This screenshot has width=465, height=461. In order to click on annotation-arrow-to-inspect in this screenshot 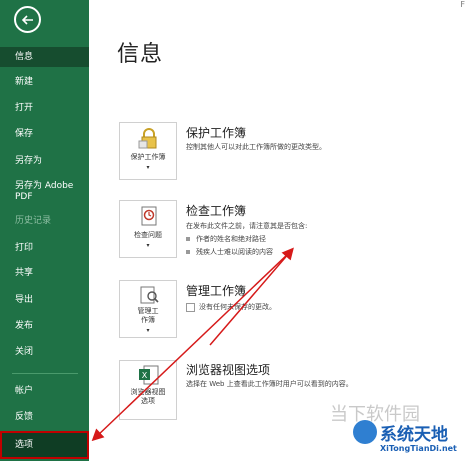, I will do `click(251, 296)`.